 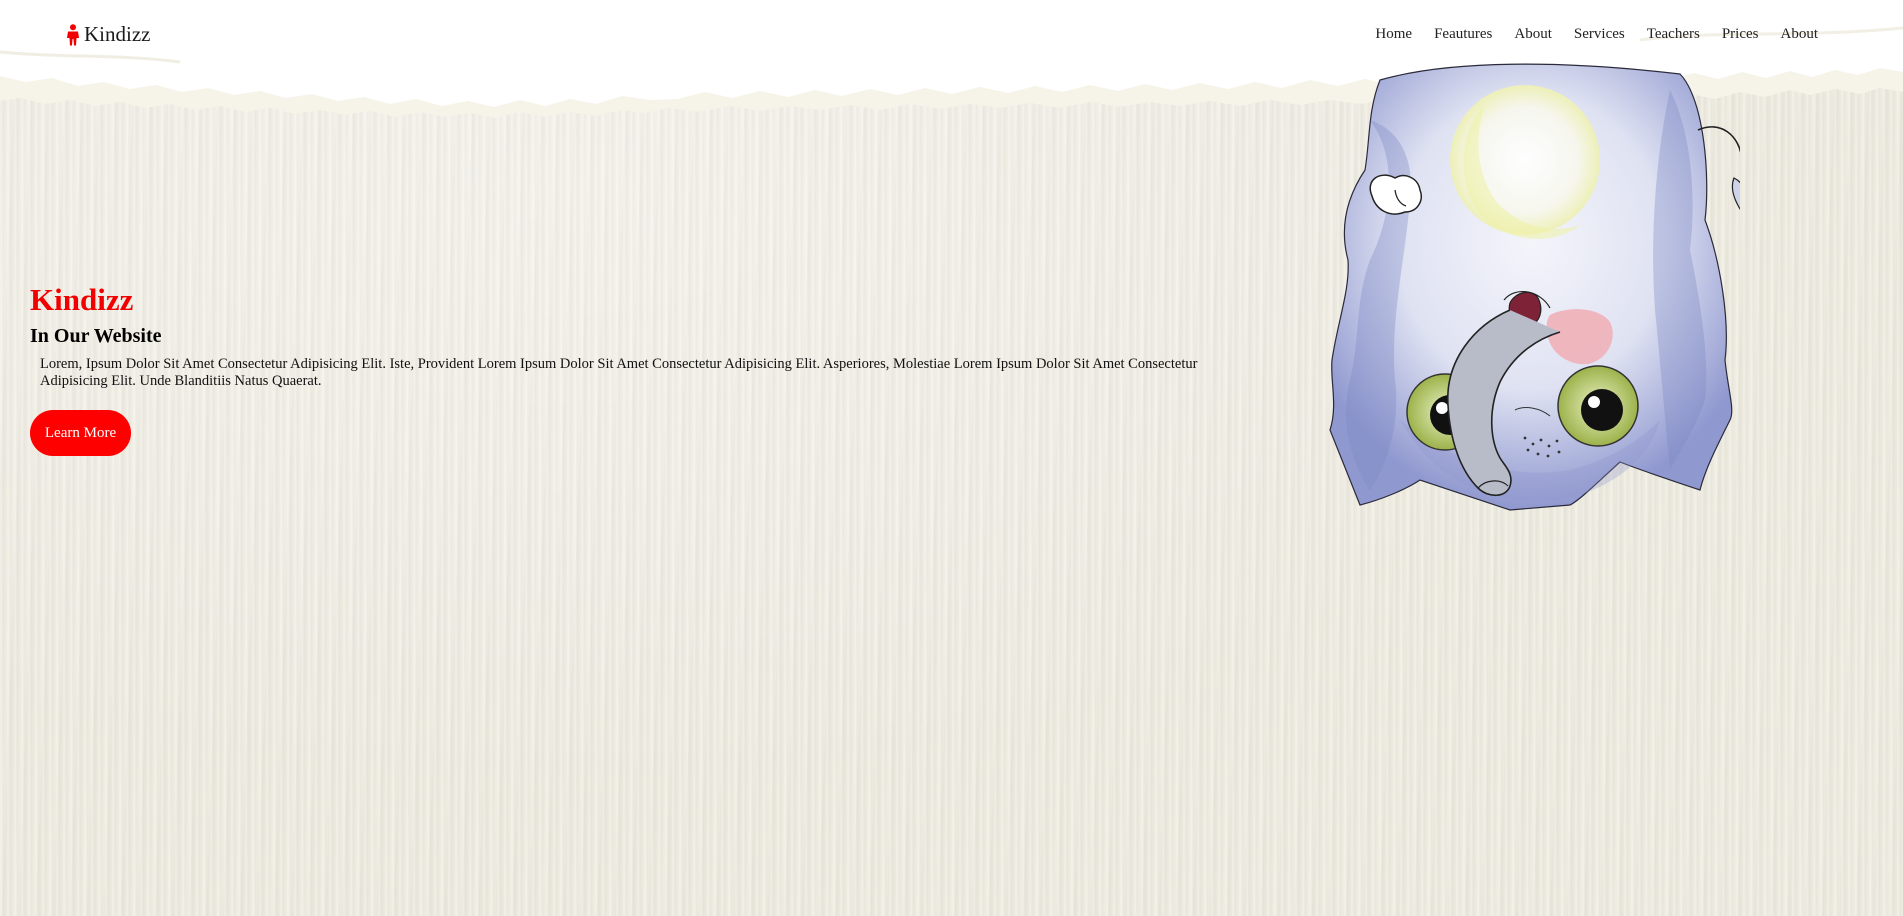 I want to click on nav-link-services: Services, so click(x=1599, y=34).